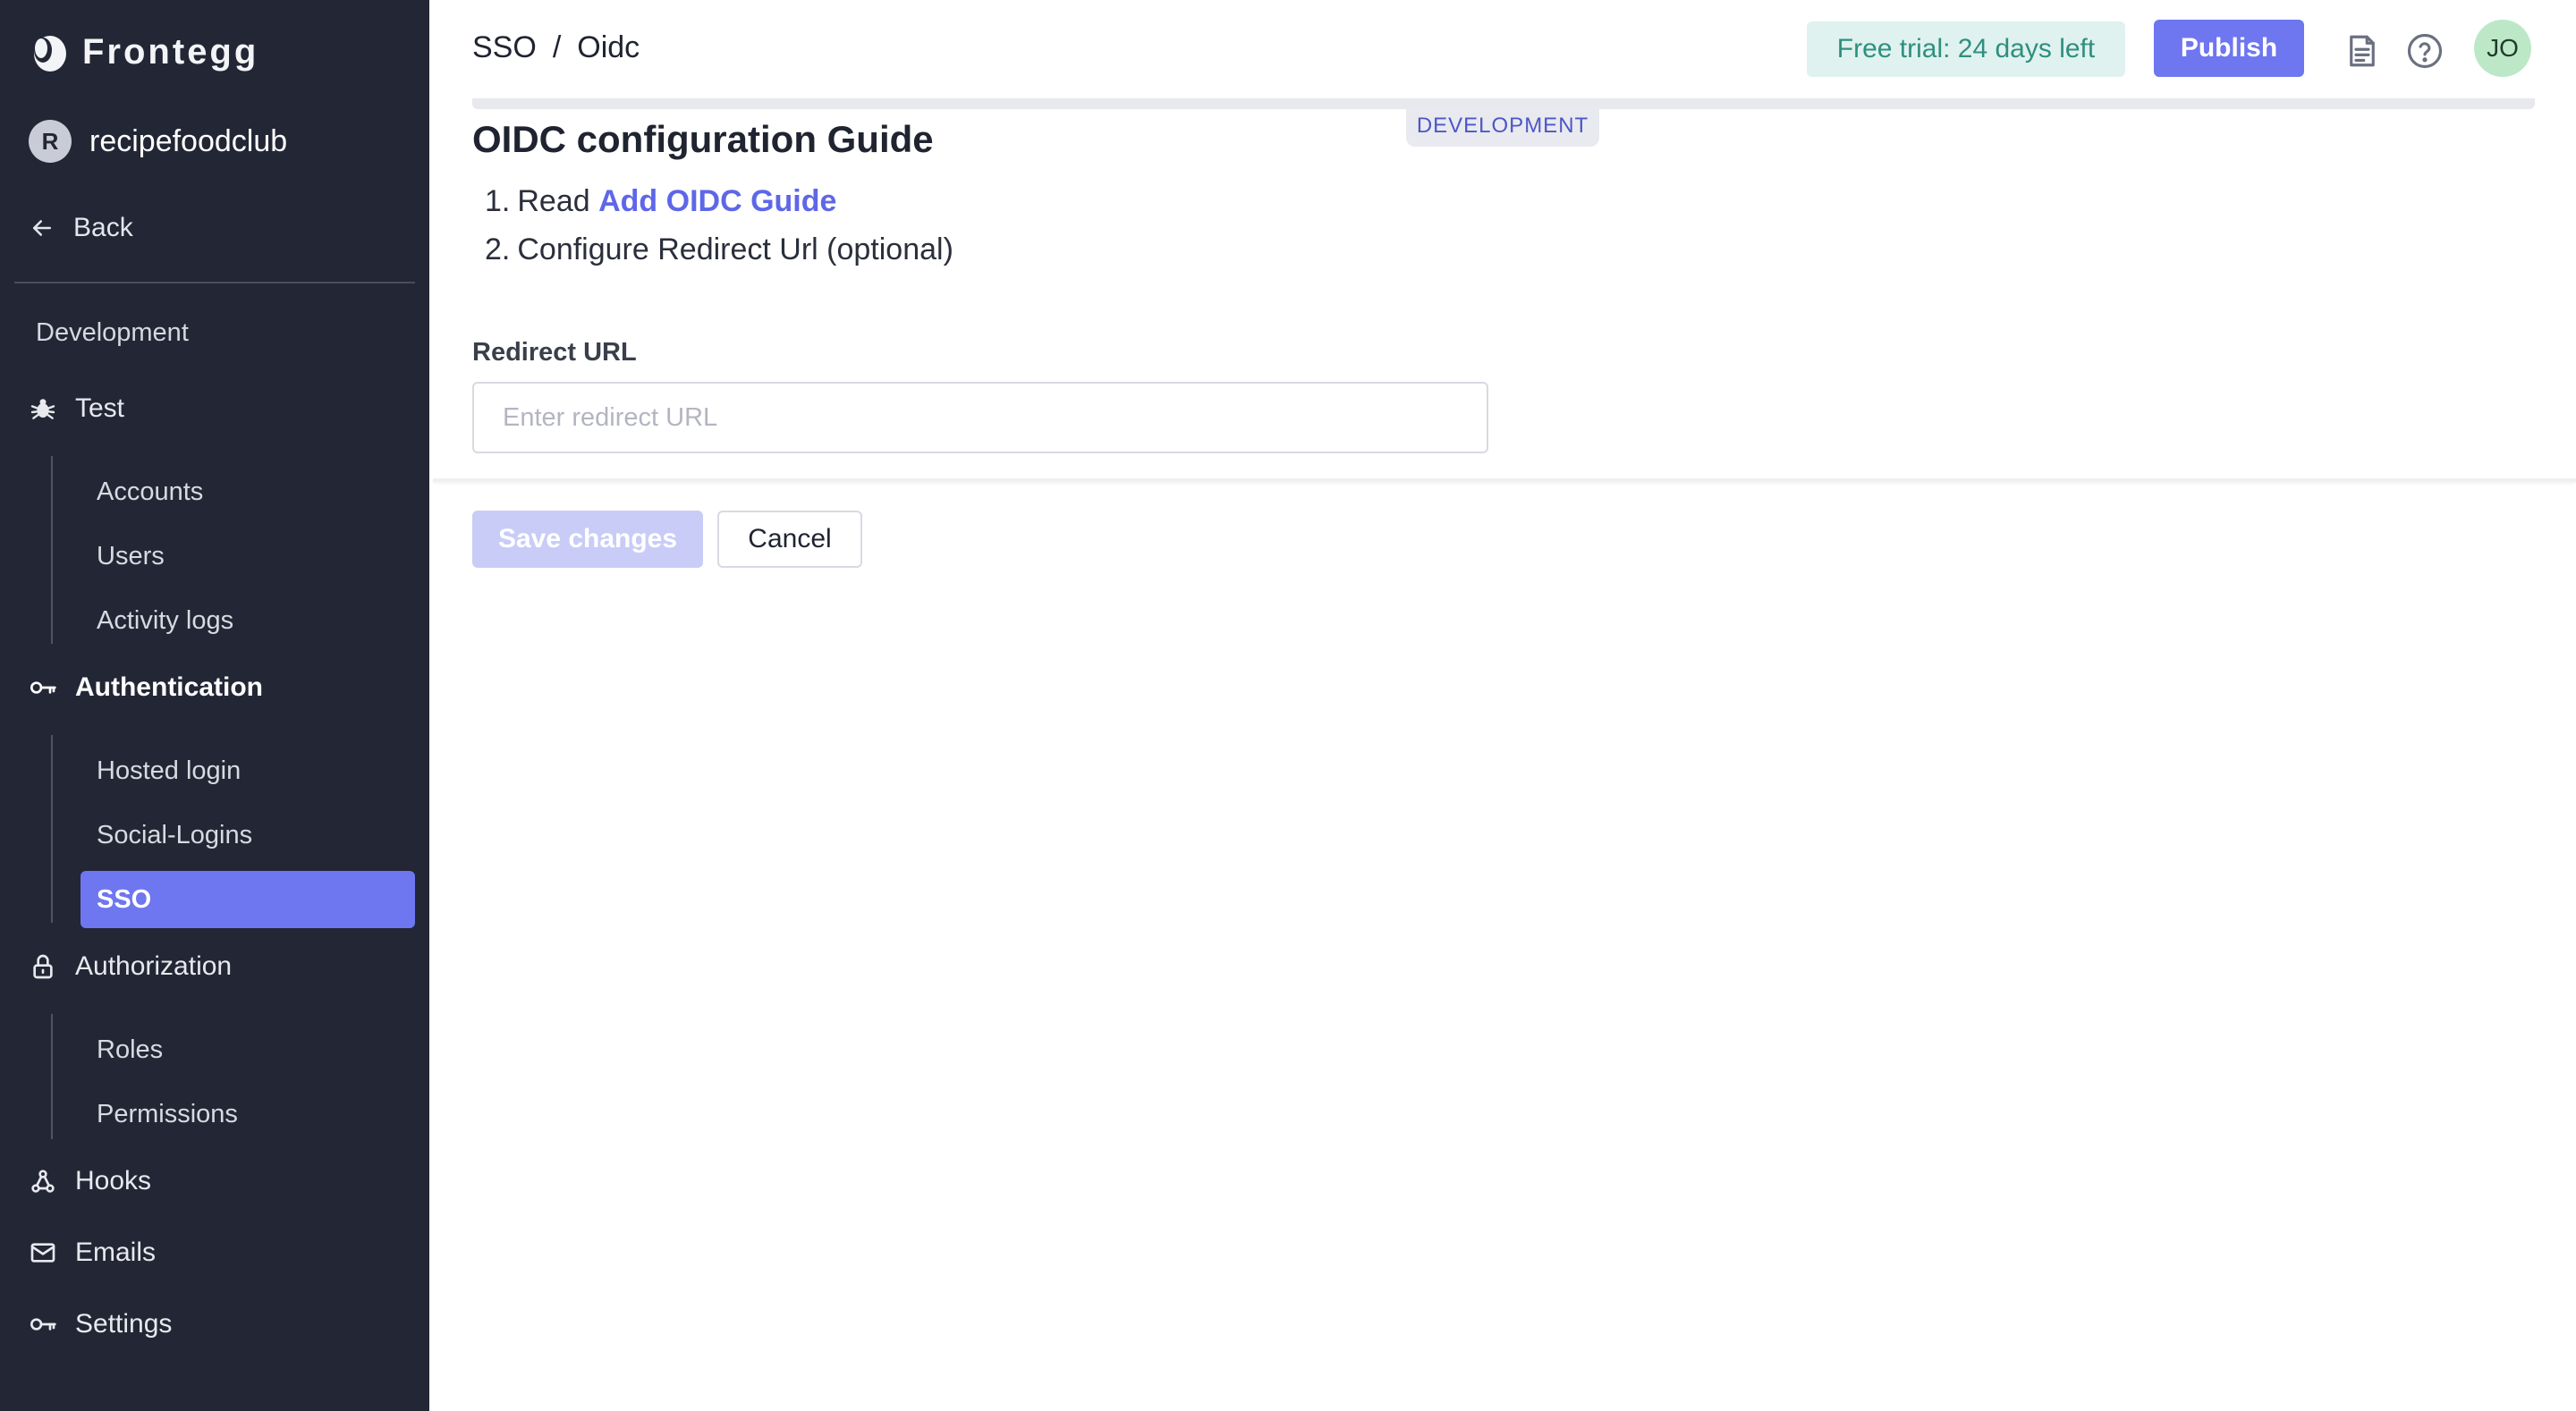 Image resolution: width=2576 pixels, height=1411 pixels. Describe the element at coordinates (100, 408) in the screenshot. I see `sidebar-item-label: Test` at that location.